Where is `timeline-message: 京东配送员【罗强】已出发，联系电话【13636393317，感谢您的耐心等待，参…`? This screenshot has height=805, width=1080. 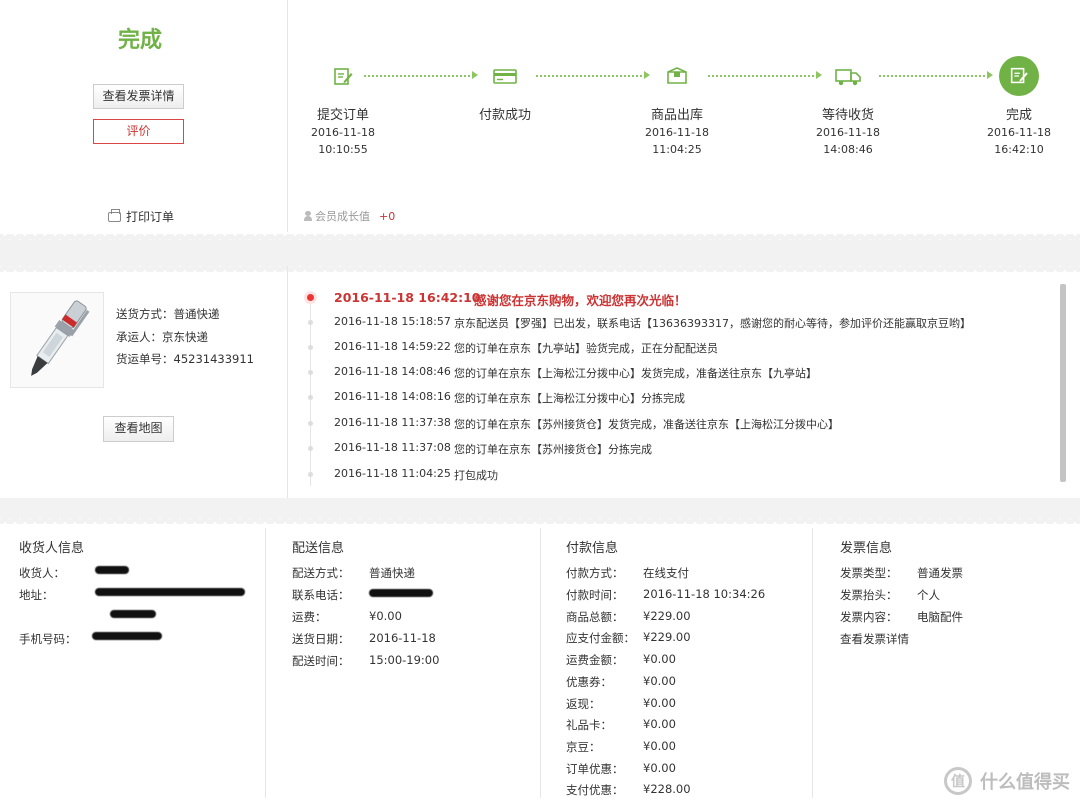 timeline-message: 京东配送员【罗强】已出发，联系电话【13636393317，感谢您的耐心等待，参… is located at coordinates (712, 323).